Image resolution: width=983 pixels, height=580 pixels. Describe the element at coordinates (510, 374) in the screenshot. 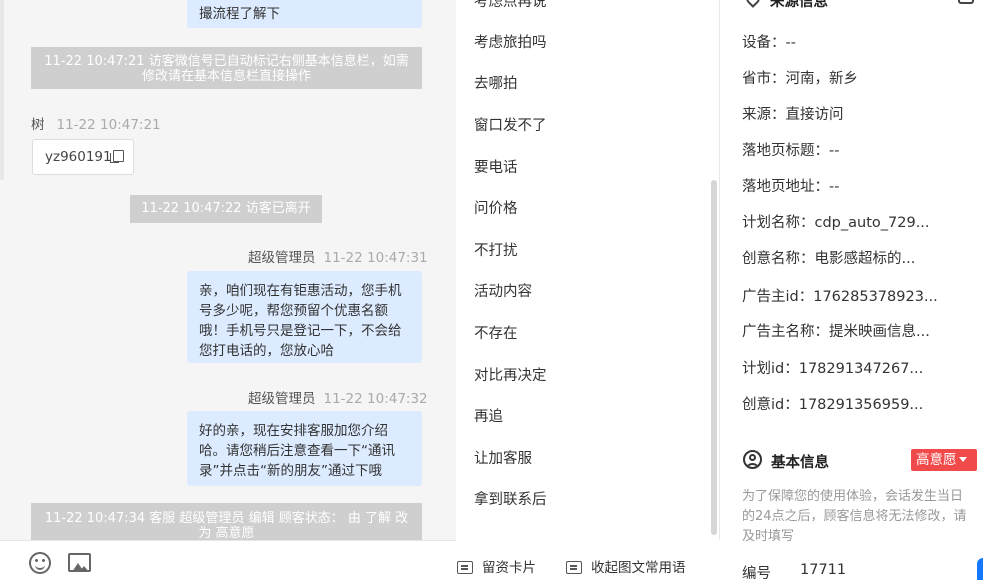

I see `phrase-item: 对比再决定` at that location.